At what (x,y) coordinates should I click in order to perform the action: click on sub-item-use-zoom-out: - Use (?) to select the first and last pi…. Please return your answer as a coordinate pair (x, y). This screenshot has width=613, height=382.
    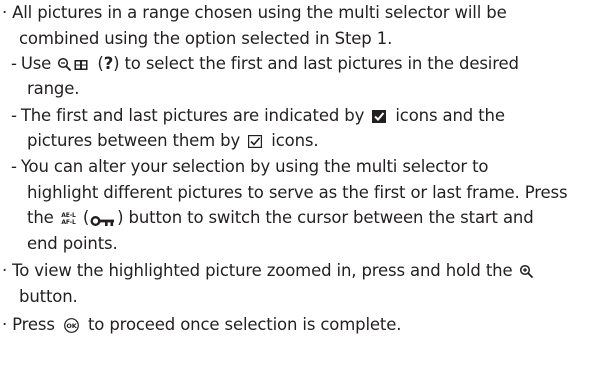
    Looking at the image, I should click on (265, 64).